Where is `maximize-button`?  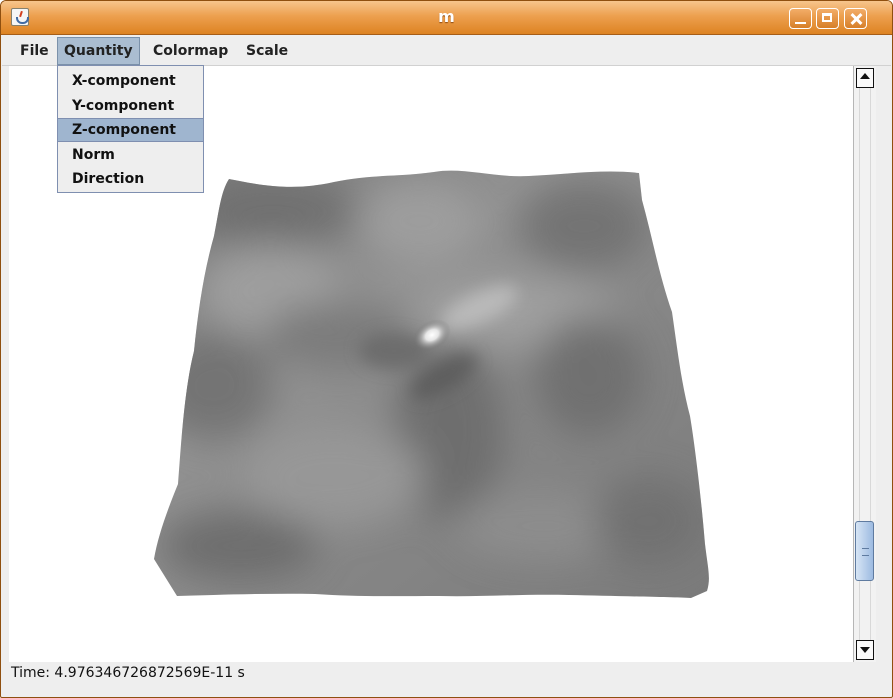
maximize-button is located at coordinates (827, 18).